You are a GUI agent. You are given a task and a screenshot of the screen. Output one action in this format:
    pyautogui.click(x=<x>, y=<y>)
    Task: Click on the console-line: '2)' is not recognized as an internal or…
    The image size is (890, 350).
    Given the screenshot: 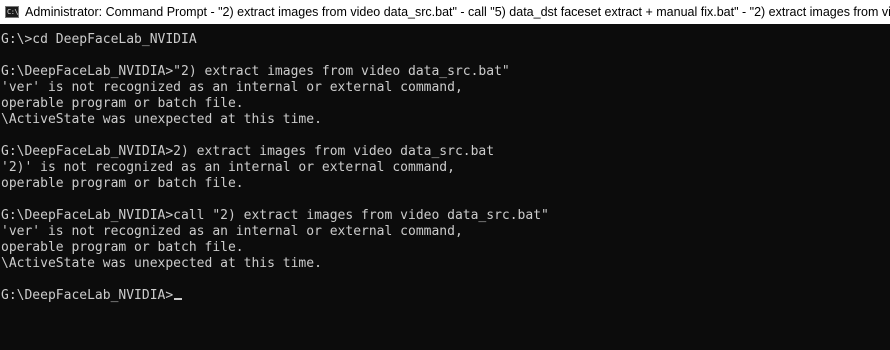 What is the action you would take?
    pyautogui.click(x=228, y=167)
    